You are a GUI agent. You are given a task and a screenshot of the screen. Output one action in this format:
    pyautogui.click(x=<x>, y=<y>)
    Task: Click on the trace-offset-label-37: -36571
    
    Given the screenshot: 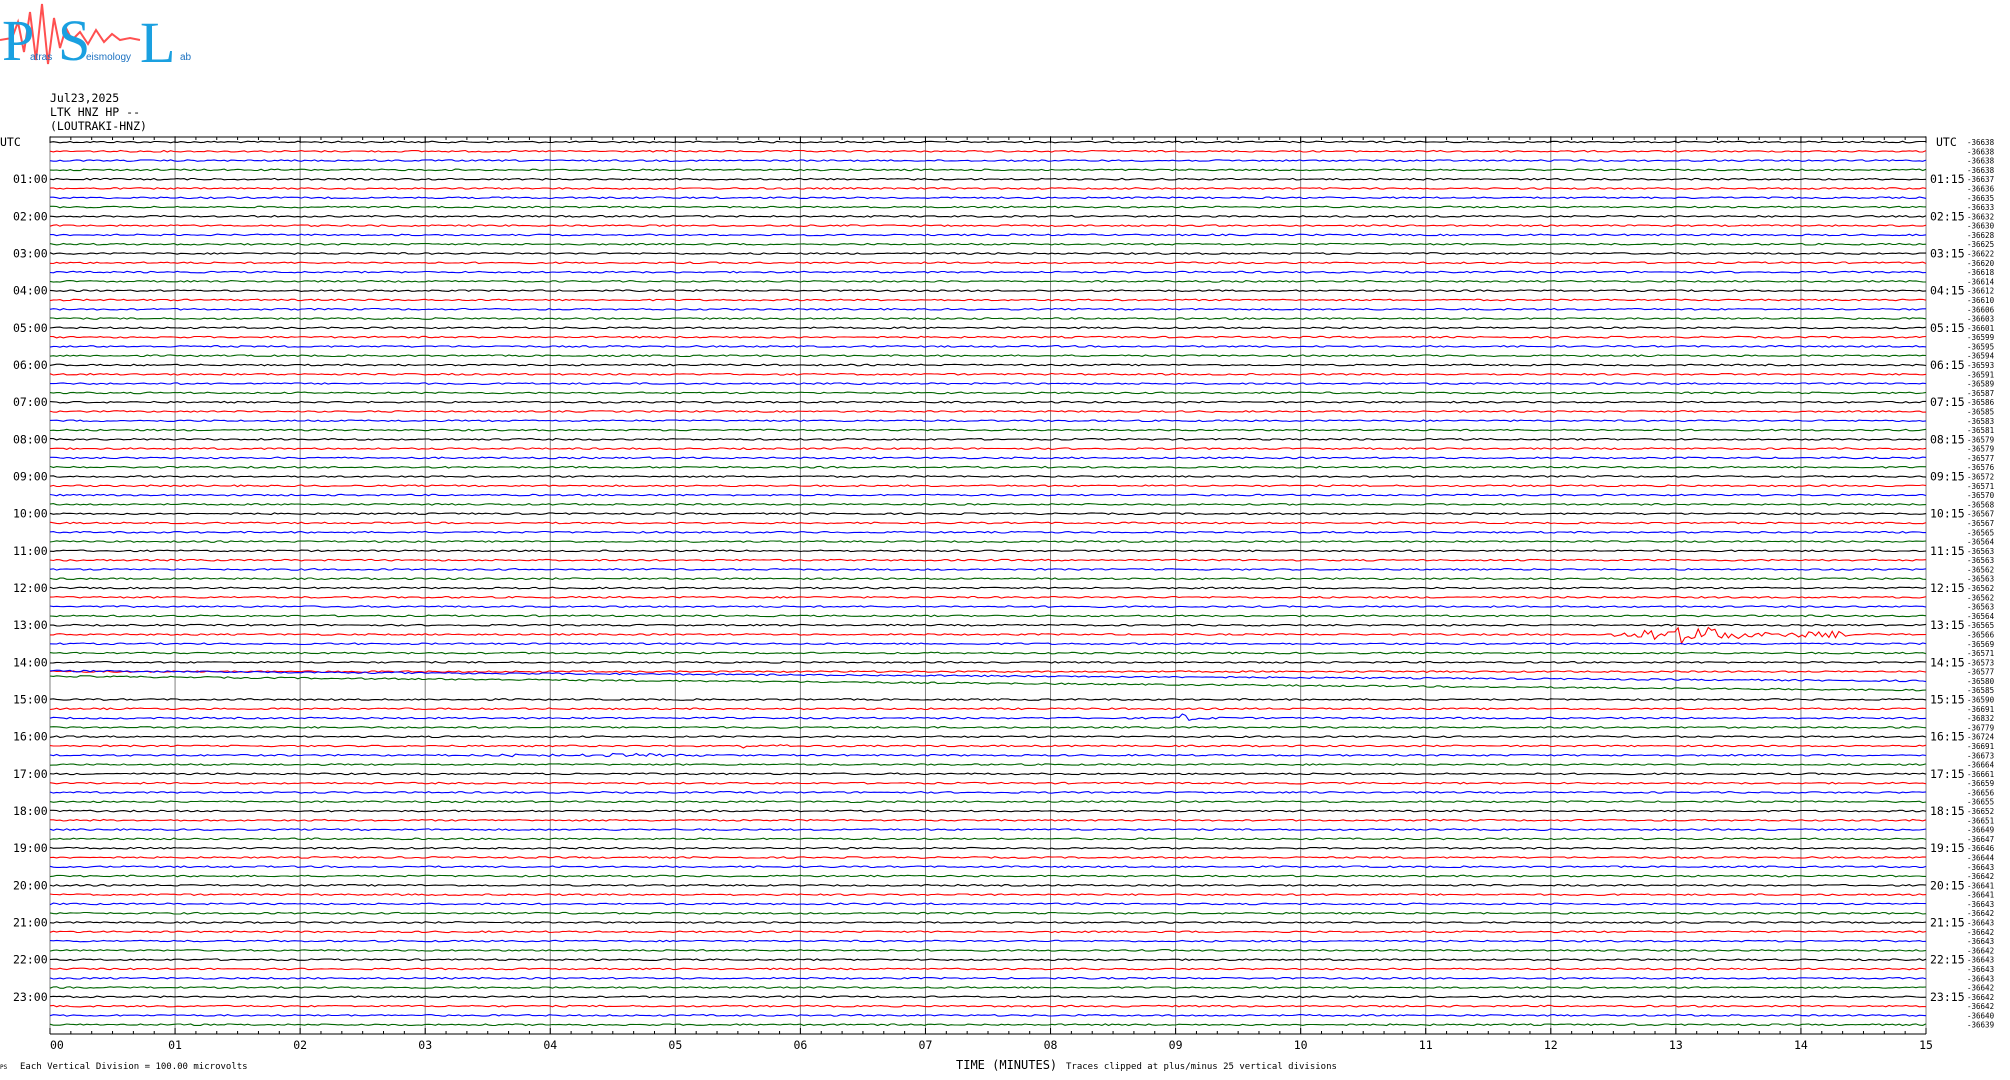 What is the action you would take?
    pyautogui.click(x=1980, y=486)
    